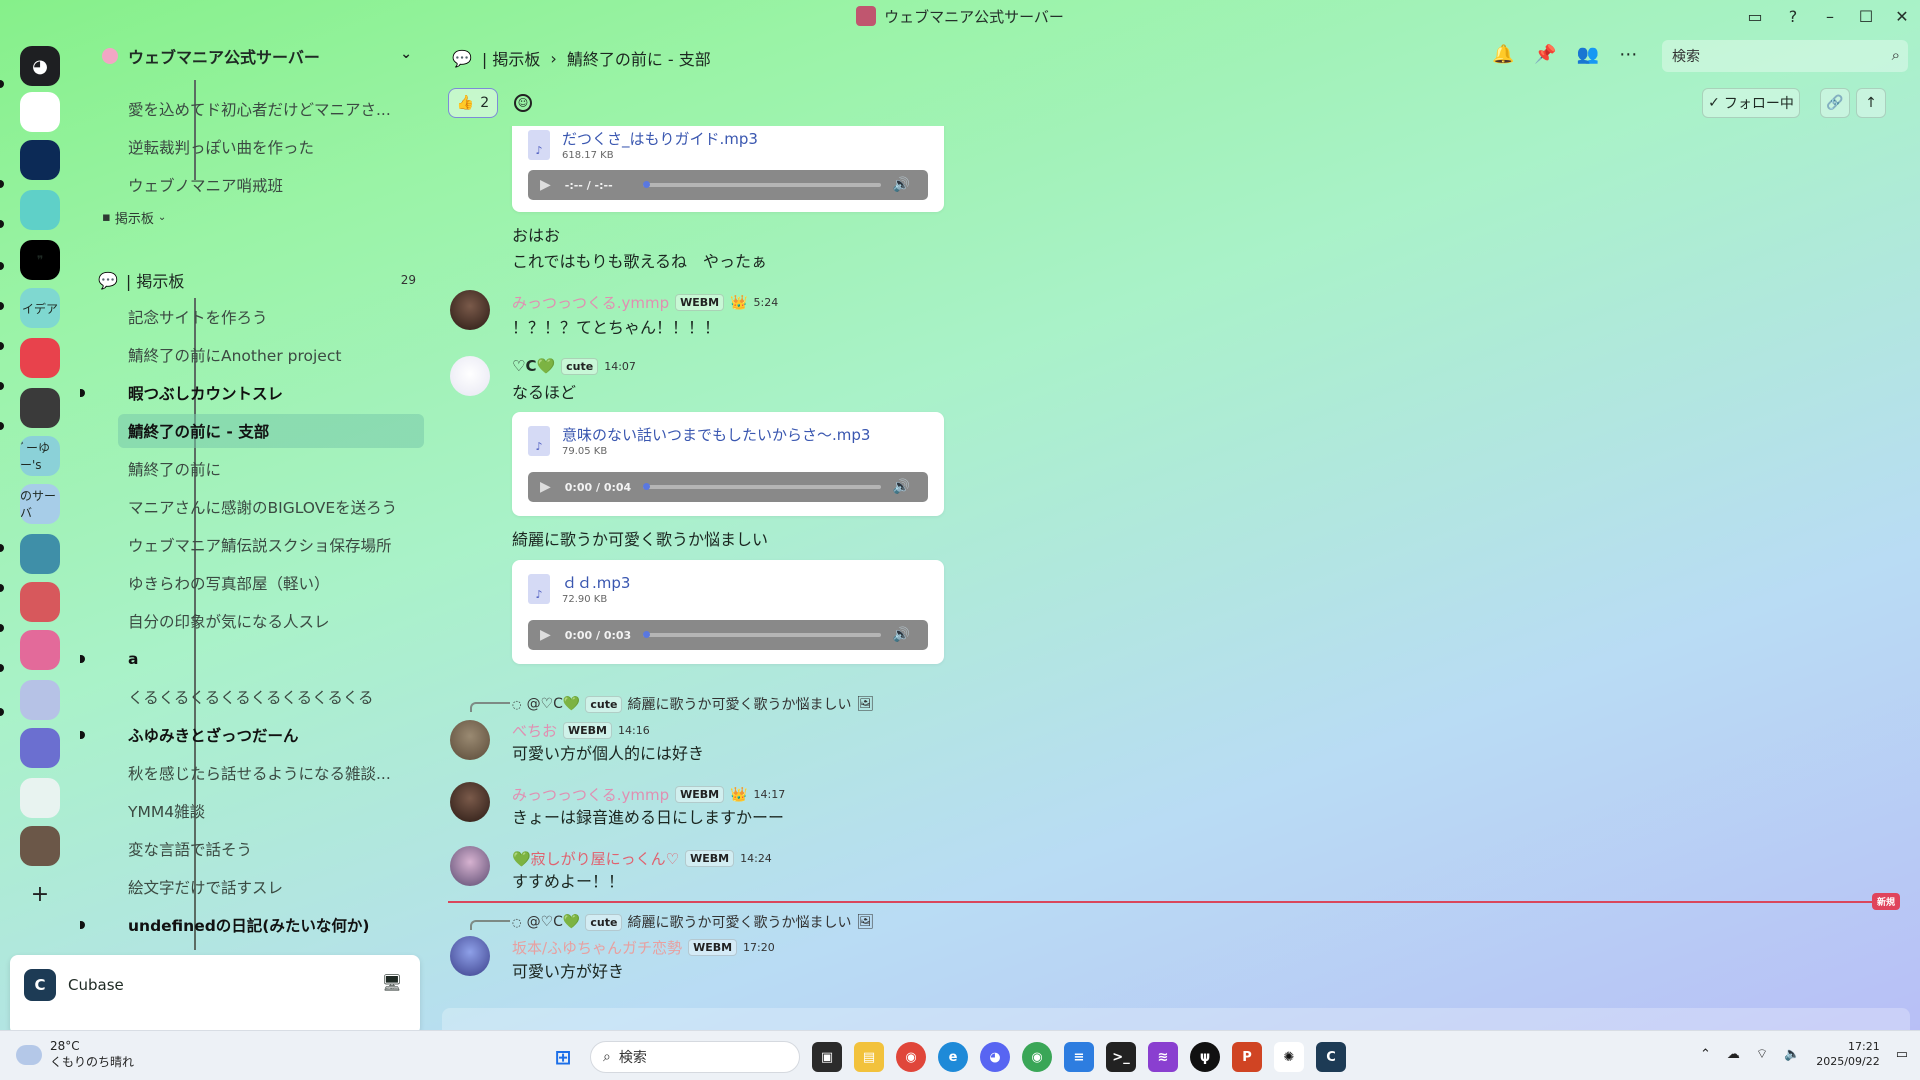 Image resolution: width=1920 pixels, height=1080 pixels. What do you see at coordinates (1628, 54) in the screenshot?
I see `more-icon: ⋯` at bounding box center [1628, 54].